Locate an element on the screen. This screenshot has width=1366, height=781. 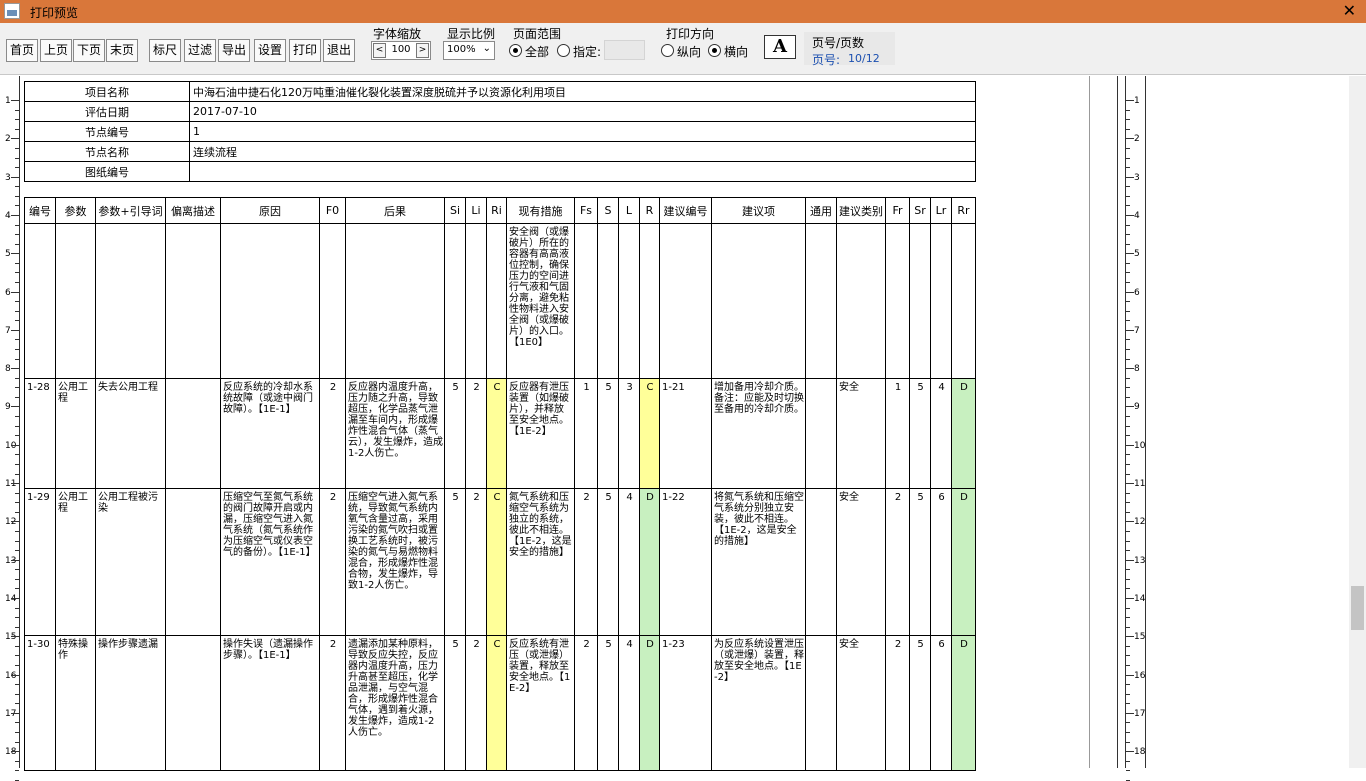
zoom-decrease-icon: < is located at coordinates (379, 50).